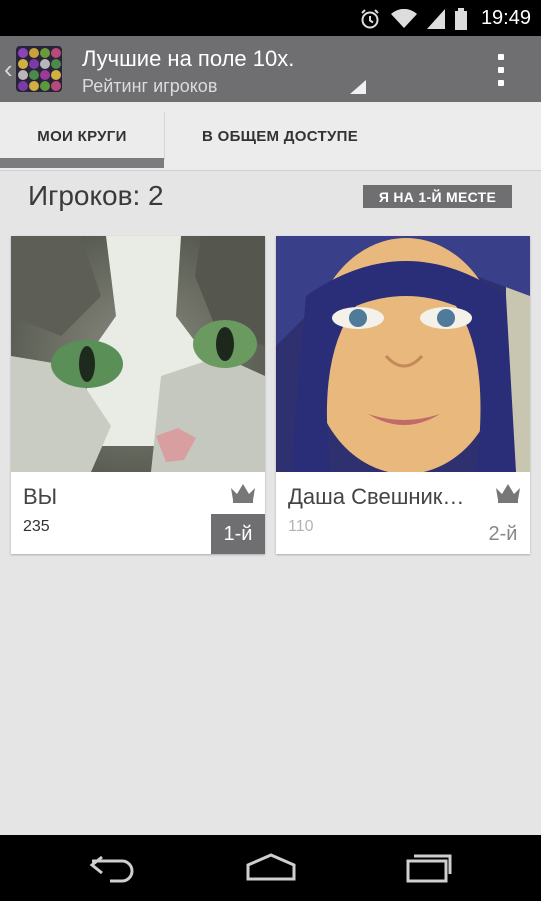 This screenshot has width=541, height=901. I want to click on nav-recents-icon, so click(430, 869).